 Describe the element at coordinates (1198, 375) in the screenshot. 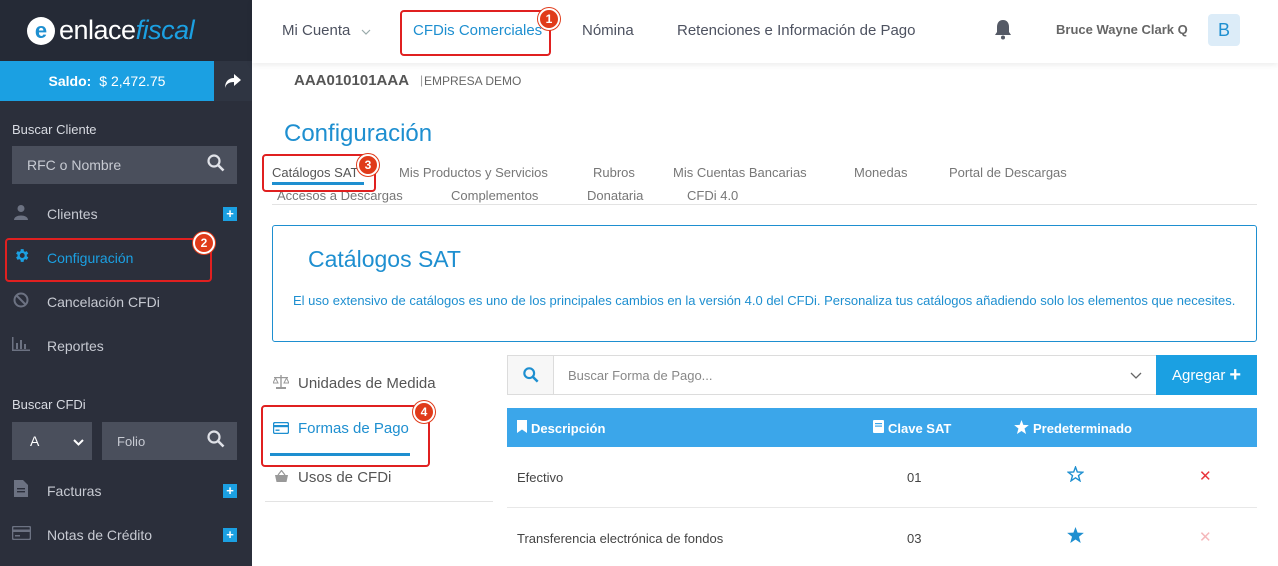

I see `add-button-label: Agregar` at that location.